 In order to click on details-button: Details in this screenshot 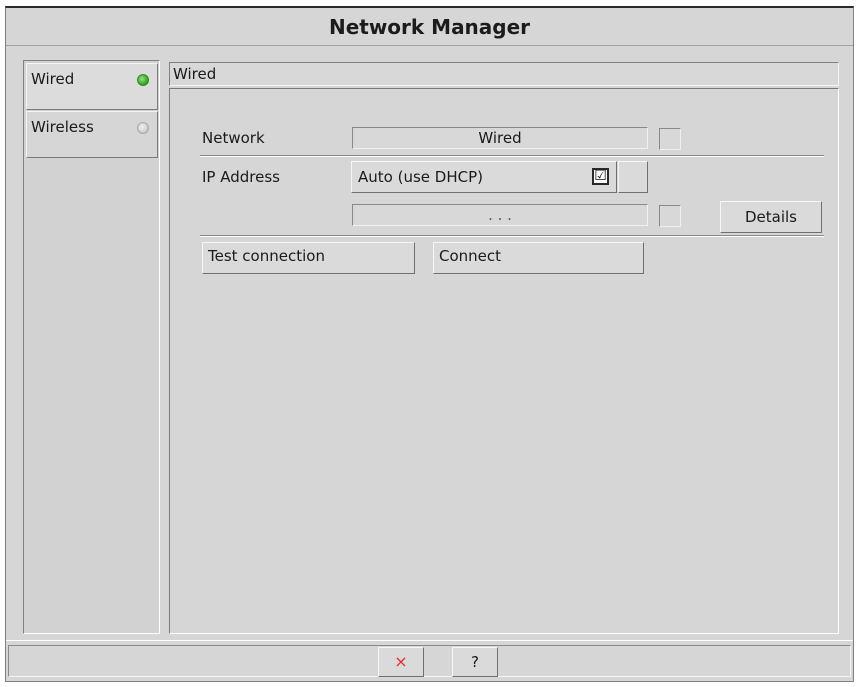, I will do `click(771, 217)`.